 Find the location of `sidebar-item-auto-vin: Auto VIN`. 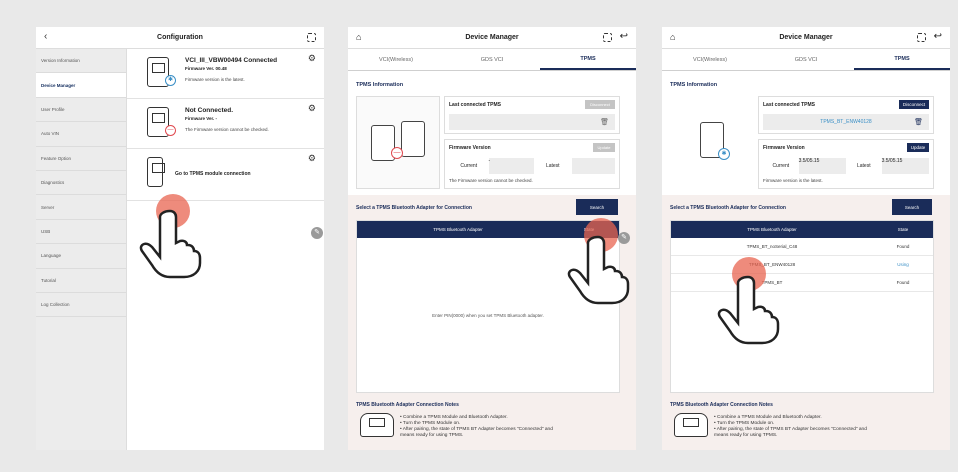

sidebar-item-auto-vin: Auto VIN is located at coordinates (81, 134).